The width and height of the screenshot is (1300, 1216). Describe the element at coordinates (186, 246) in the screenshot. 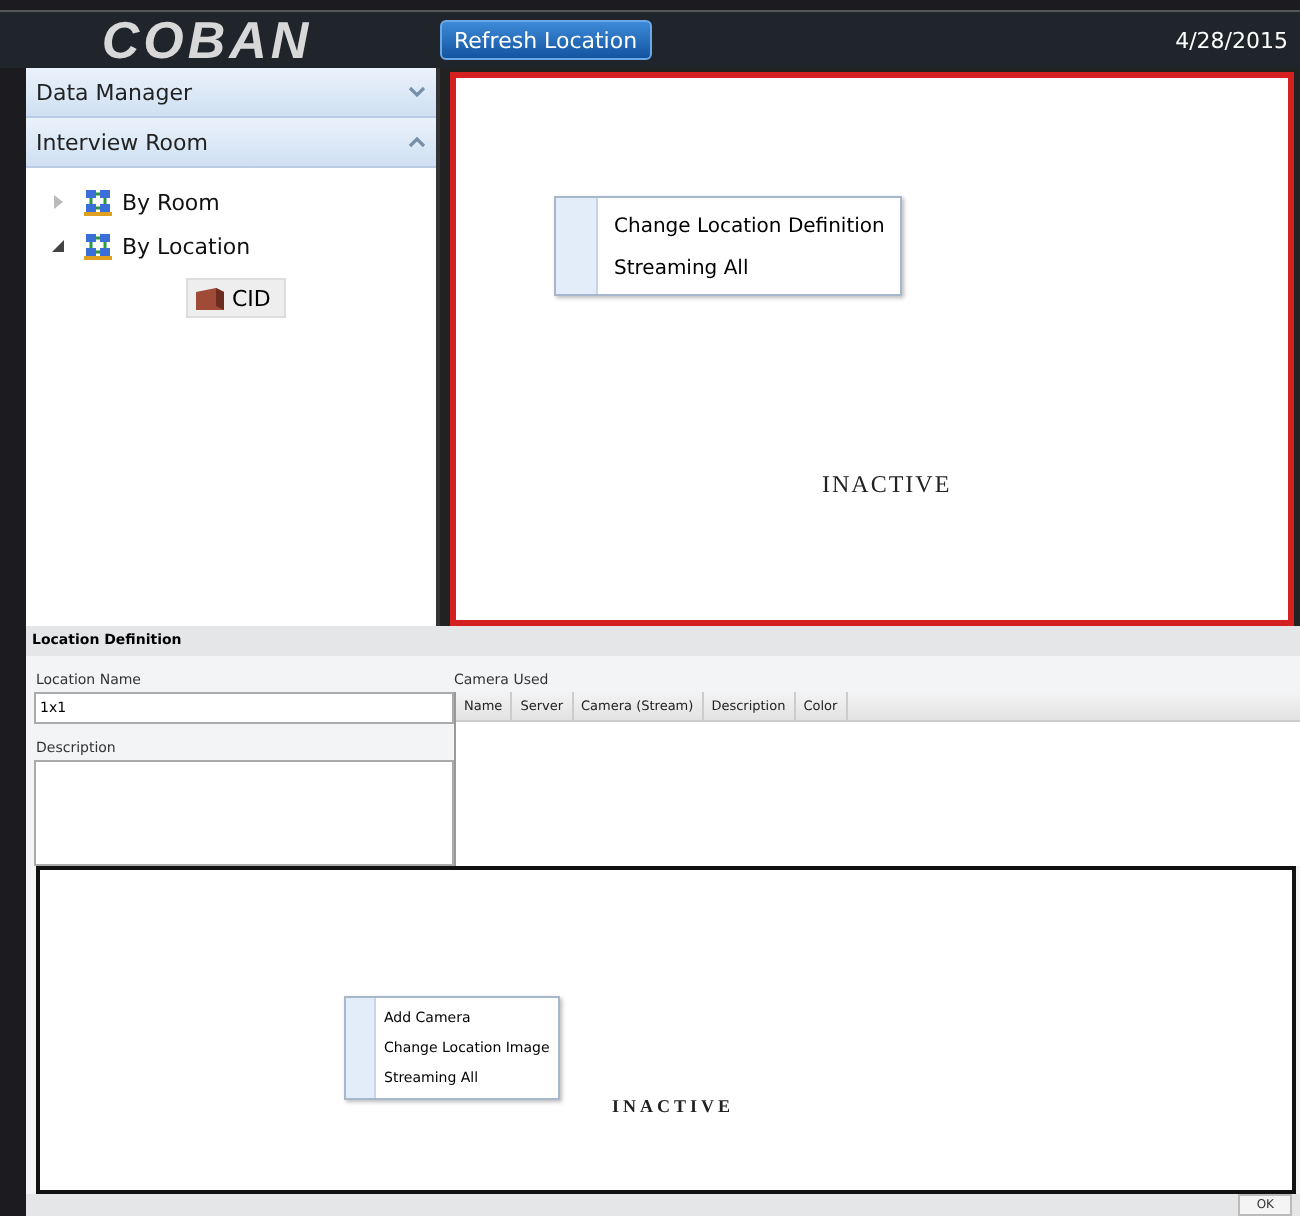

I see `tree-item: By Location` at that location.